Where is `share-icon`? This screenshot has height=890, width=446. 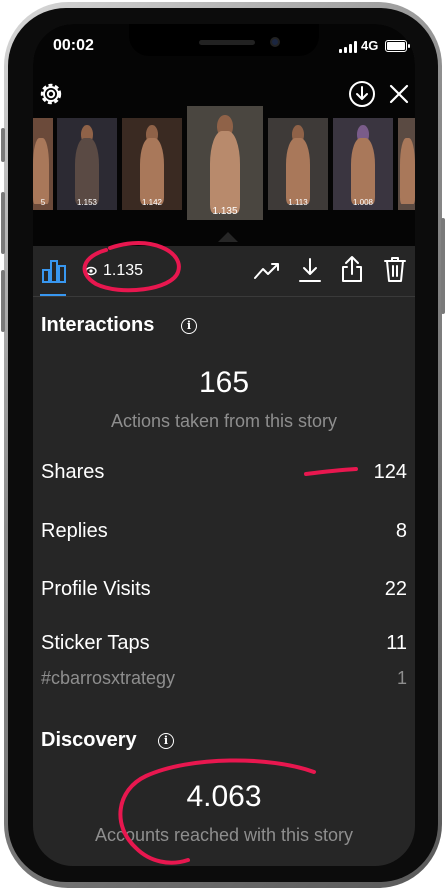
share-icon is located at coordinates (352, 269).